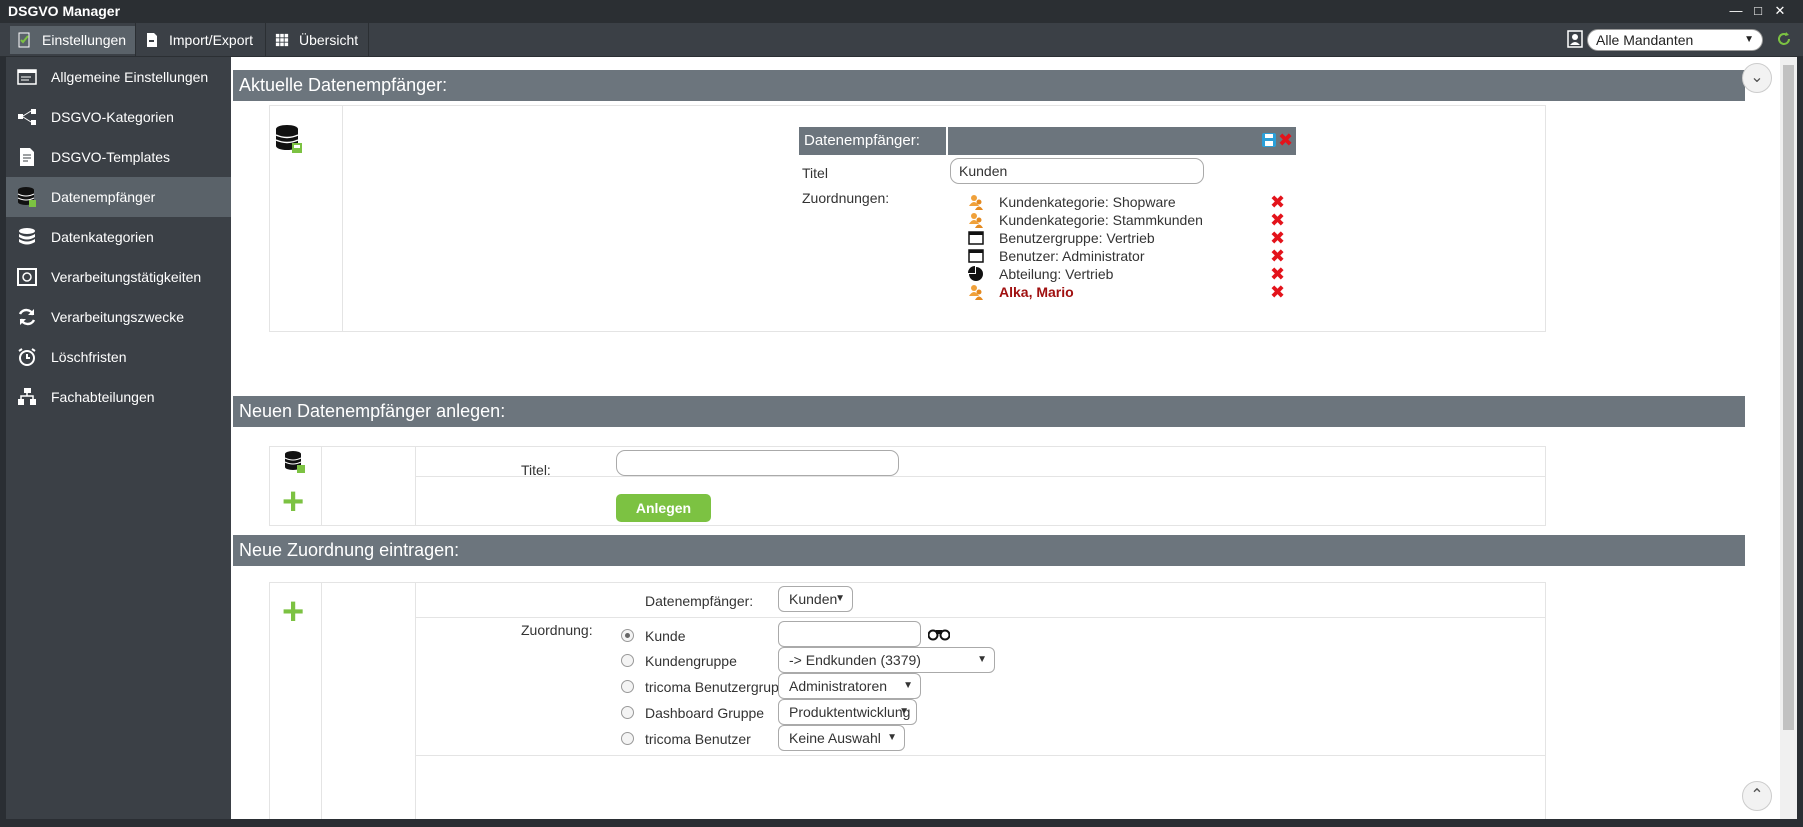 The width and height of the screenshot is (1803, 827). Describe the element at coordinates (126, 277) in the screenshot. I see `sidebar-item-label: Verarbeitungstätigkeiten` at that location.